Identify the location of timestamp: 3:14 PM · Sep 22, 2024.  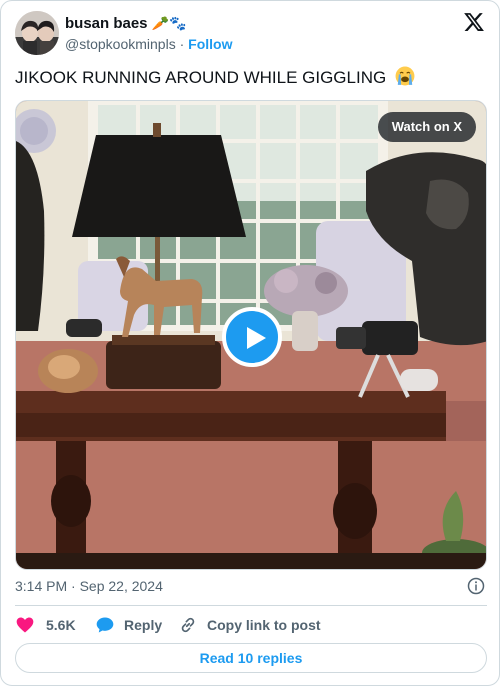
(89, 586).